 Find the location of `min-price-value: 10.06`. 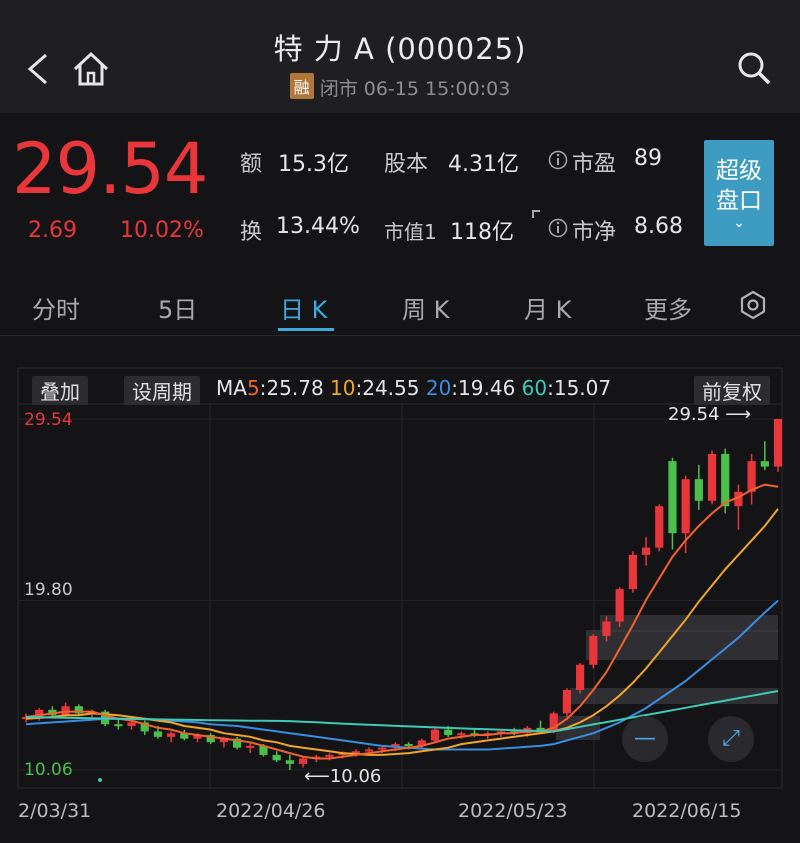

min-price-value: 10.06 is located at coordinates (355, 776).